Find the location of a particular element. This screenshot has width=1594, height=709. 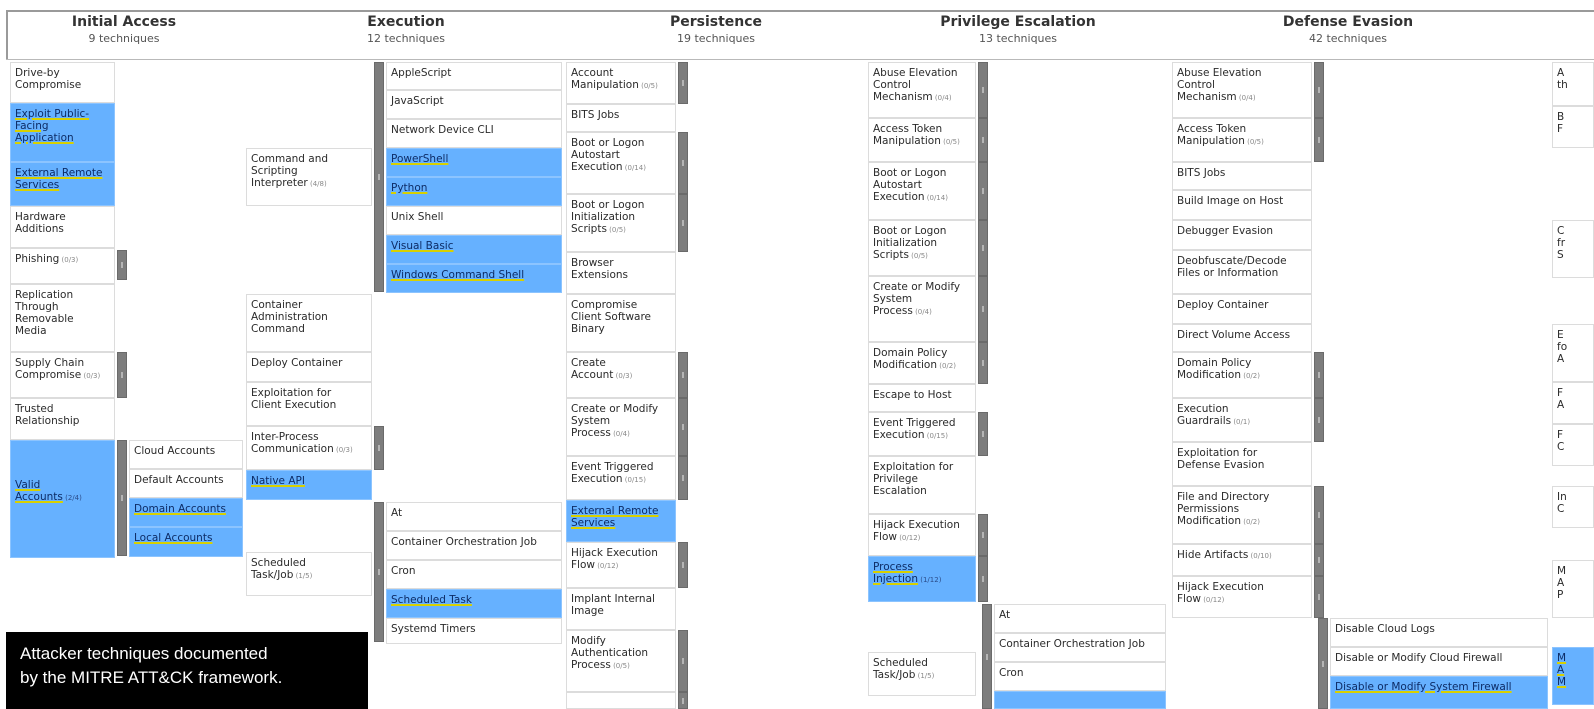

technique-escape-to-host: Escape to Host is located at coordinates (922, 398).